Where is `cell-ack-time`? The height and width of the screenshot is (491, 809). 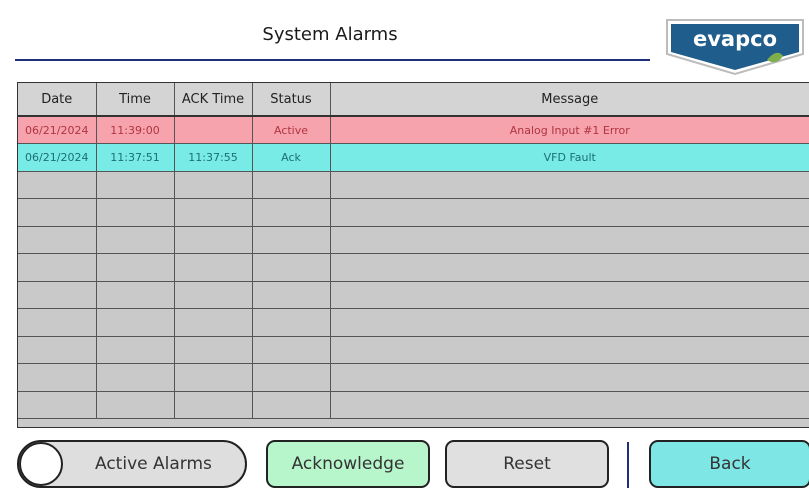
cell-ack-time is located at coordinates (213, 130).